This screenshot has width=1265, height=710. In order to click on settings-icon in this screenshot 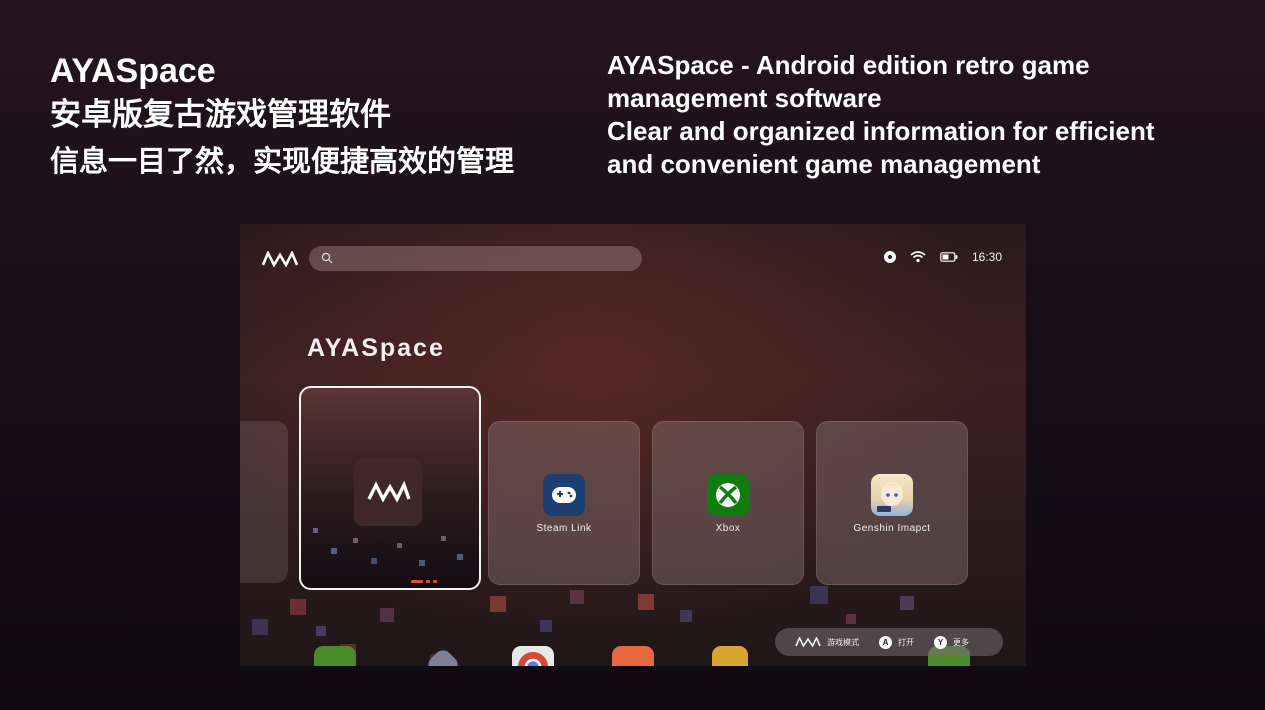, I will do `click(889, 257)`.